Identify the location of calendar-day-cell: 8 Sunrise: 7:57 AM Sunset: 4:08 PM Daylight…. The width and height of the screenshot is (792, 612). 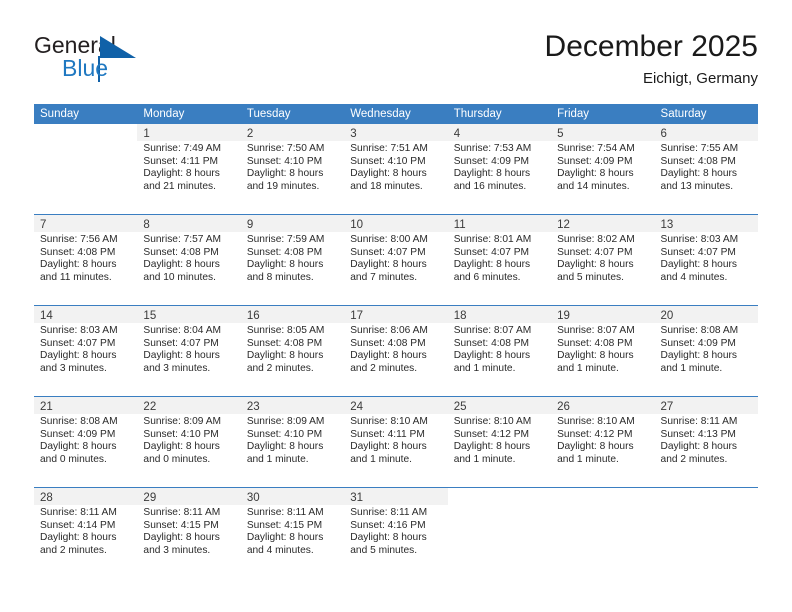
(189, 260).